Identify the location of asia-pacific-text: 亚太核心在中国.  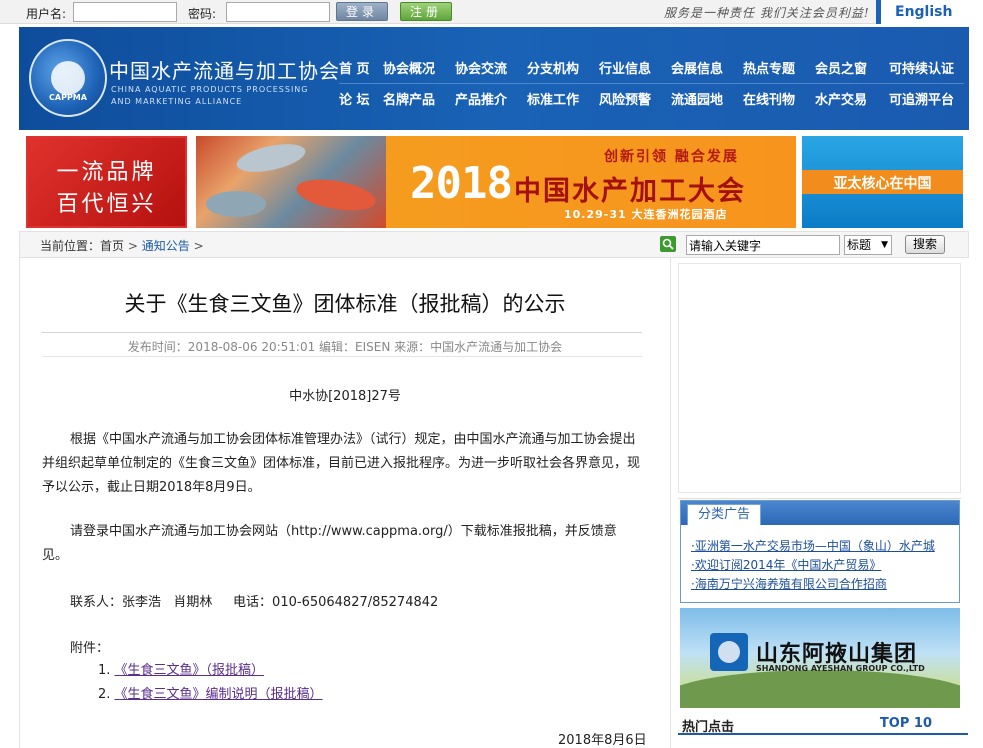
(882, 184).